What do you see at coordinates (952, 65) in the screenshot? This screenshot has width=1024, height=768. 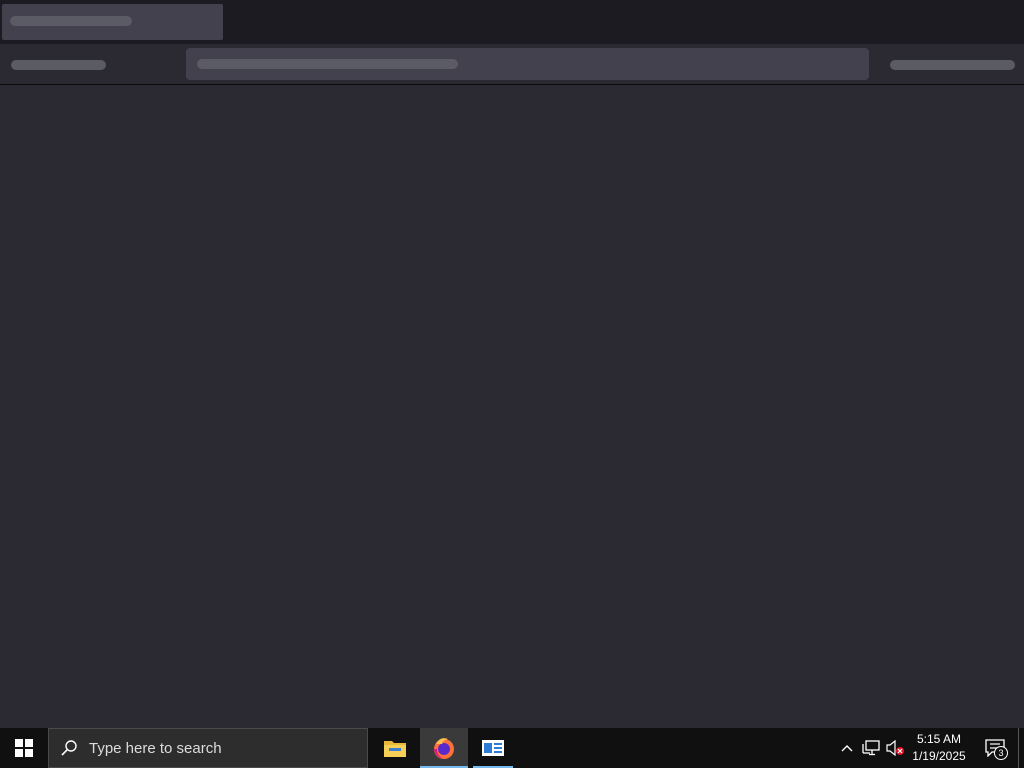 I see `toolbar-actions-placeholder` at bounding box center [952, 65].